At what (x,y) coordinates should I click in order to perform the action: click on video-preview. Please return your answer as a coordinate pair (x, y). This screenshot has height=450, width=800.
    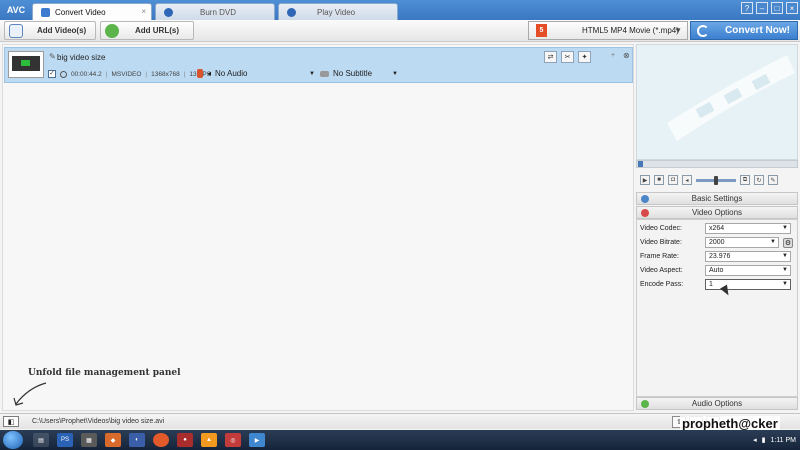
    Looking at the image, I should click on (717, 102).